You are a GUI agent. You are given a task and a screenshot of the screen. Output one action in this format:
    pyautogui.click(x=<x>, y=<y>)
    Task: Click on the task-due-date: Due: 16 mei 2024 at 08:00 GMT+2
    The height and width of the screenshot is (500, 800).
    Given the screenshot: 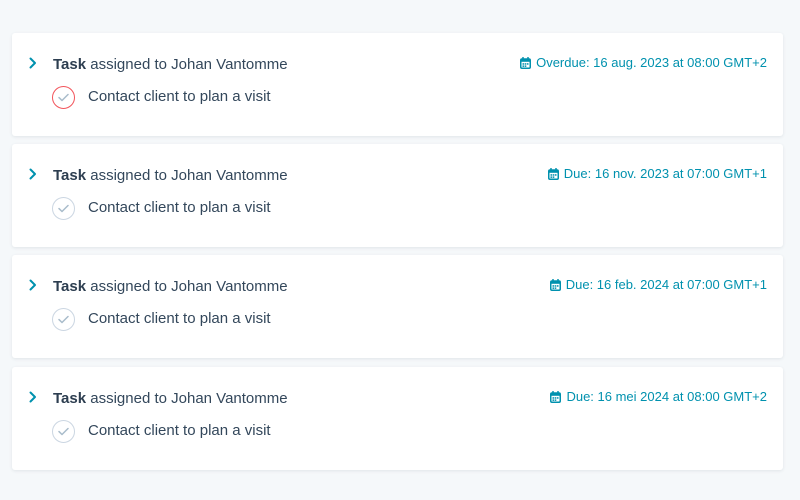 What is the action you would take?
    pyautogui.click(x=658, y=397)
    